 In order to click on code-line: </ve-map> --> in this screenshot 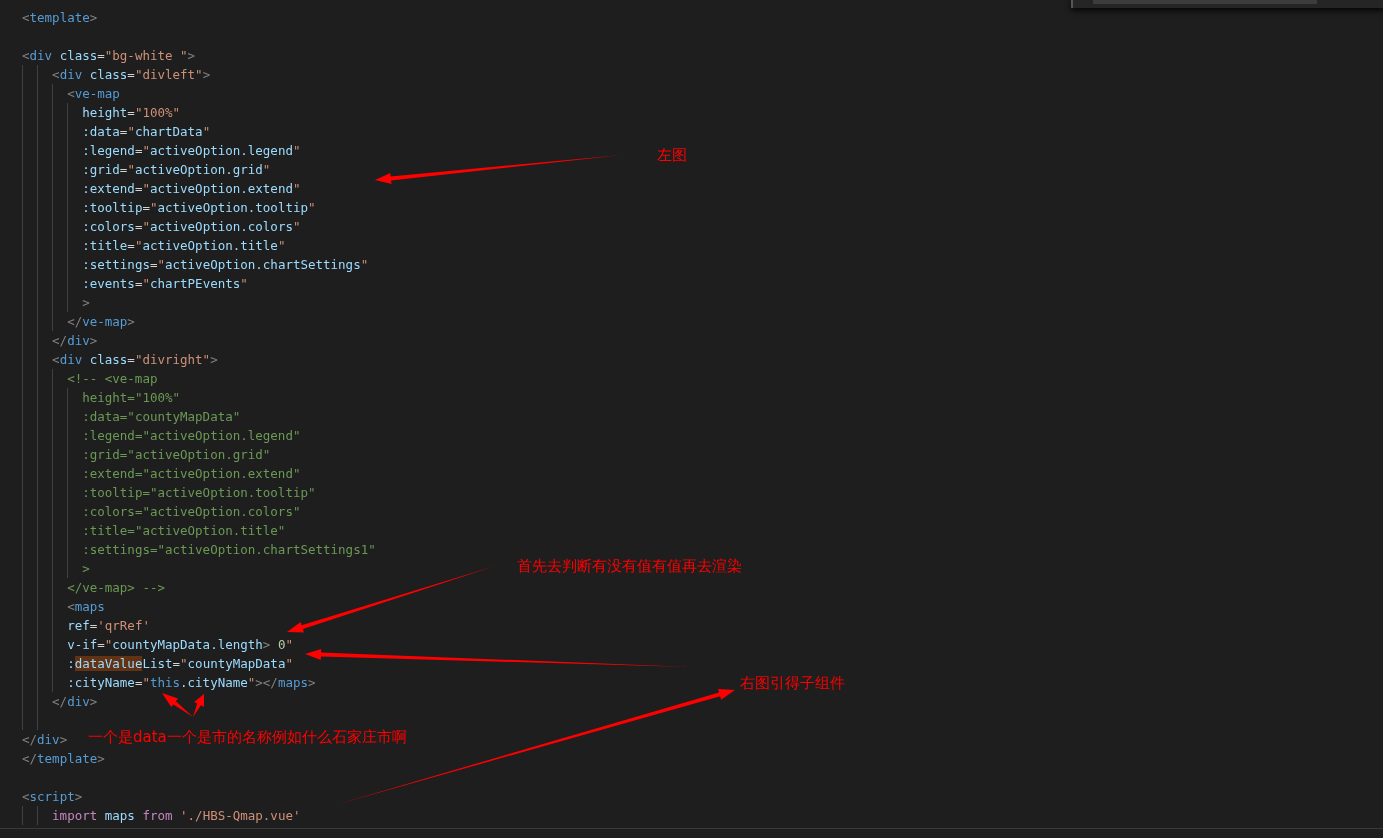, I will do `click(116, 588)`.